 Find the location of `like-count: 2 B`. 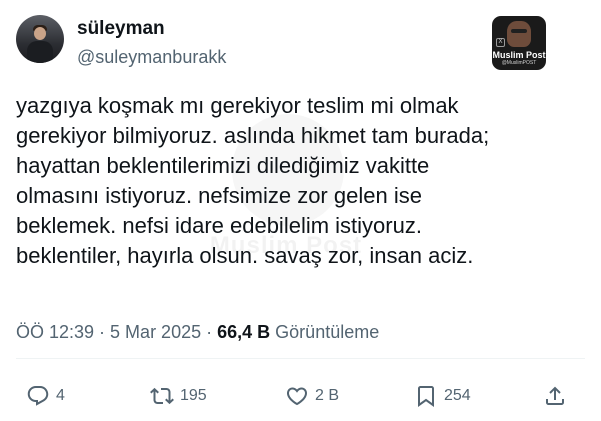

like-count: 2 B is located at coordinates (327, 395).